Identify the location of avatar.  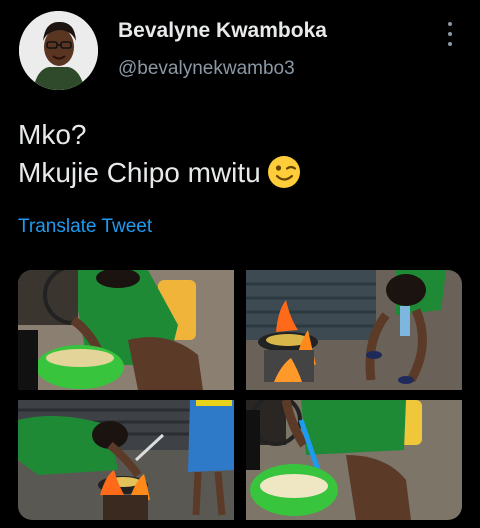
(58, 50).